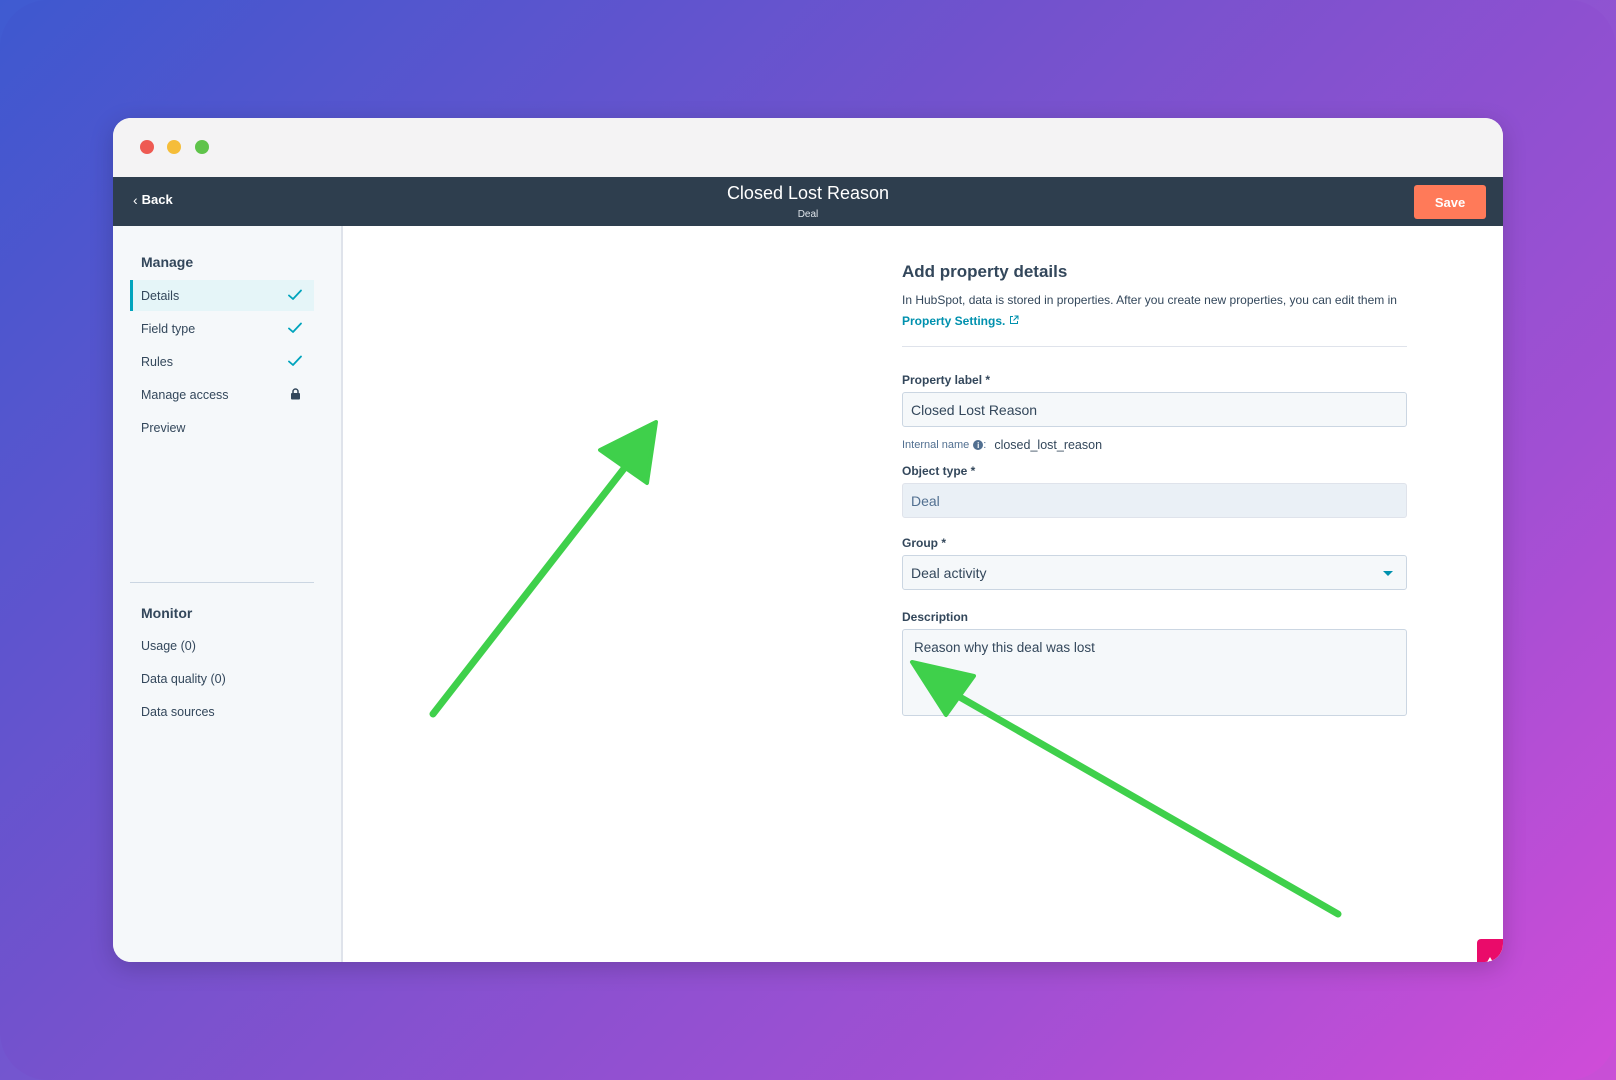 This screenshot has width=1616, height=1080. I want to click on sidebar-item-rules: Rules, so click(222, 361).